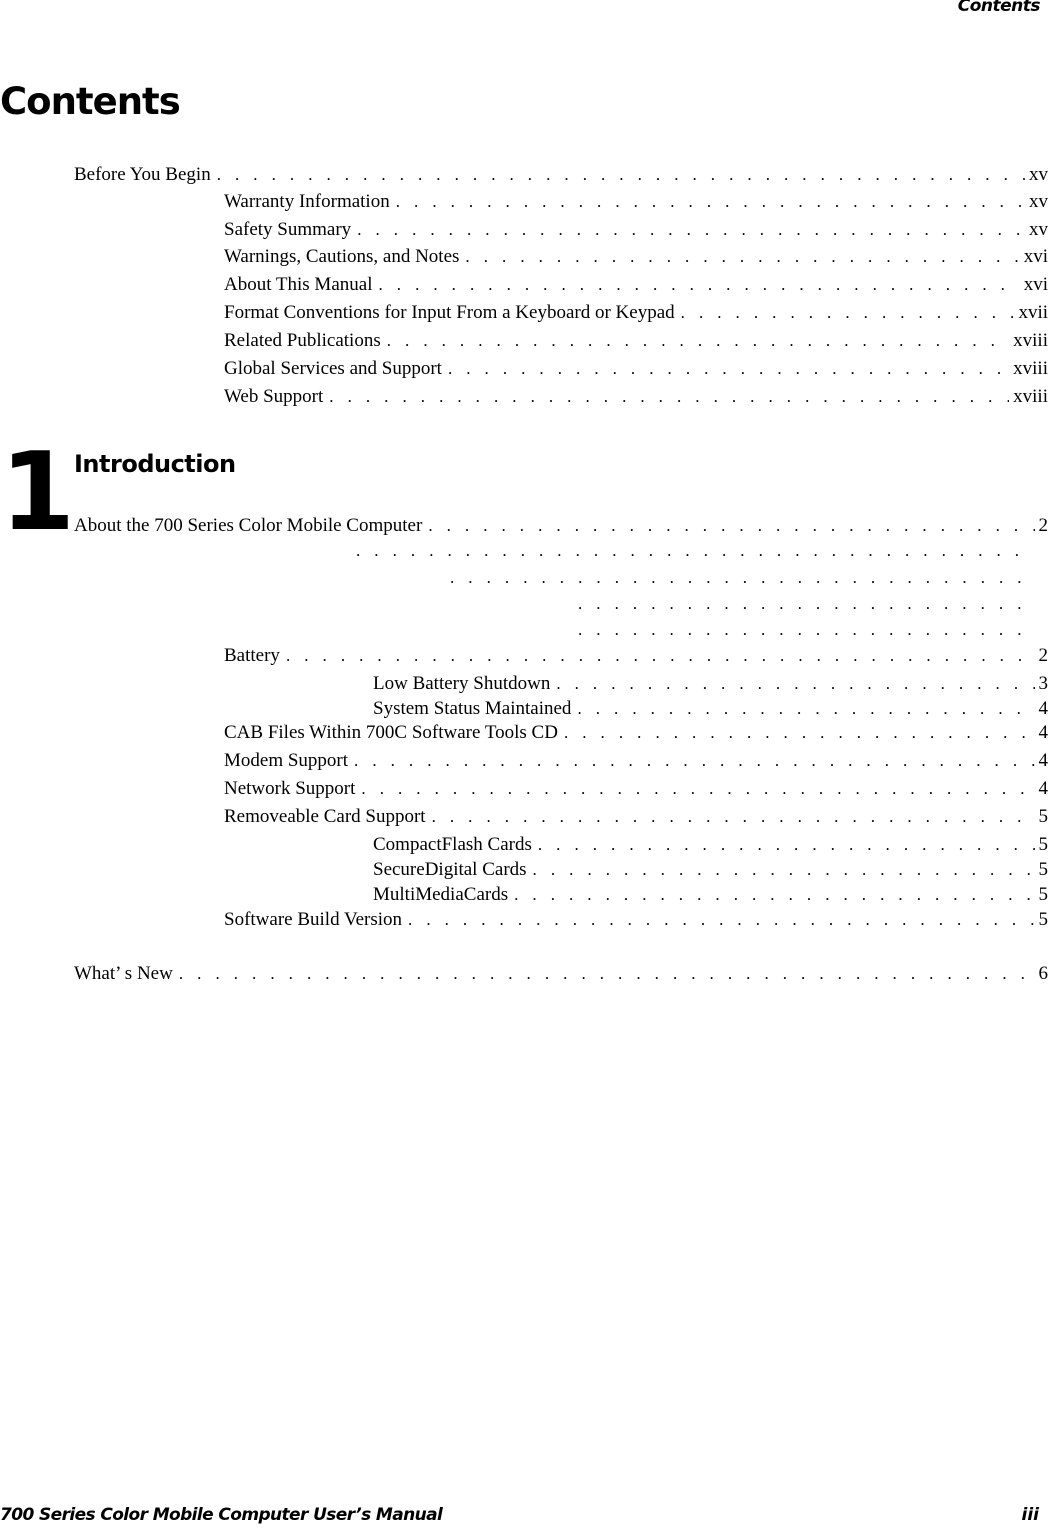 The width and height of the screenshot is (1049, 1530). I want to click on toc-entry-global-services: Global Services and Support xviii, so click(636, 369).